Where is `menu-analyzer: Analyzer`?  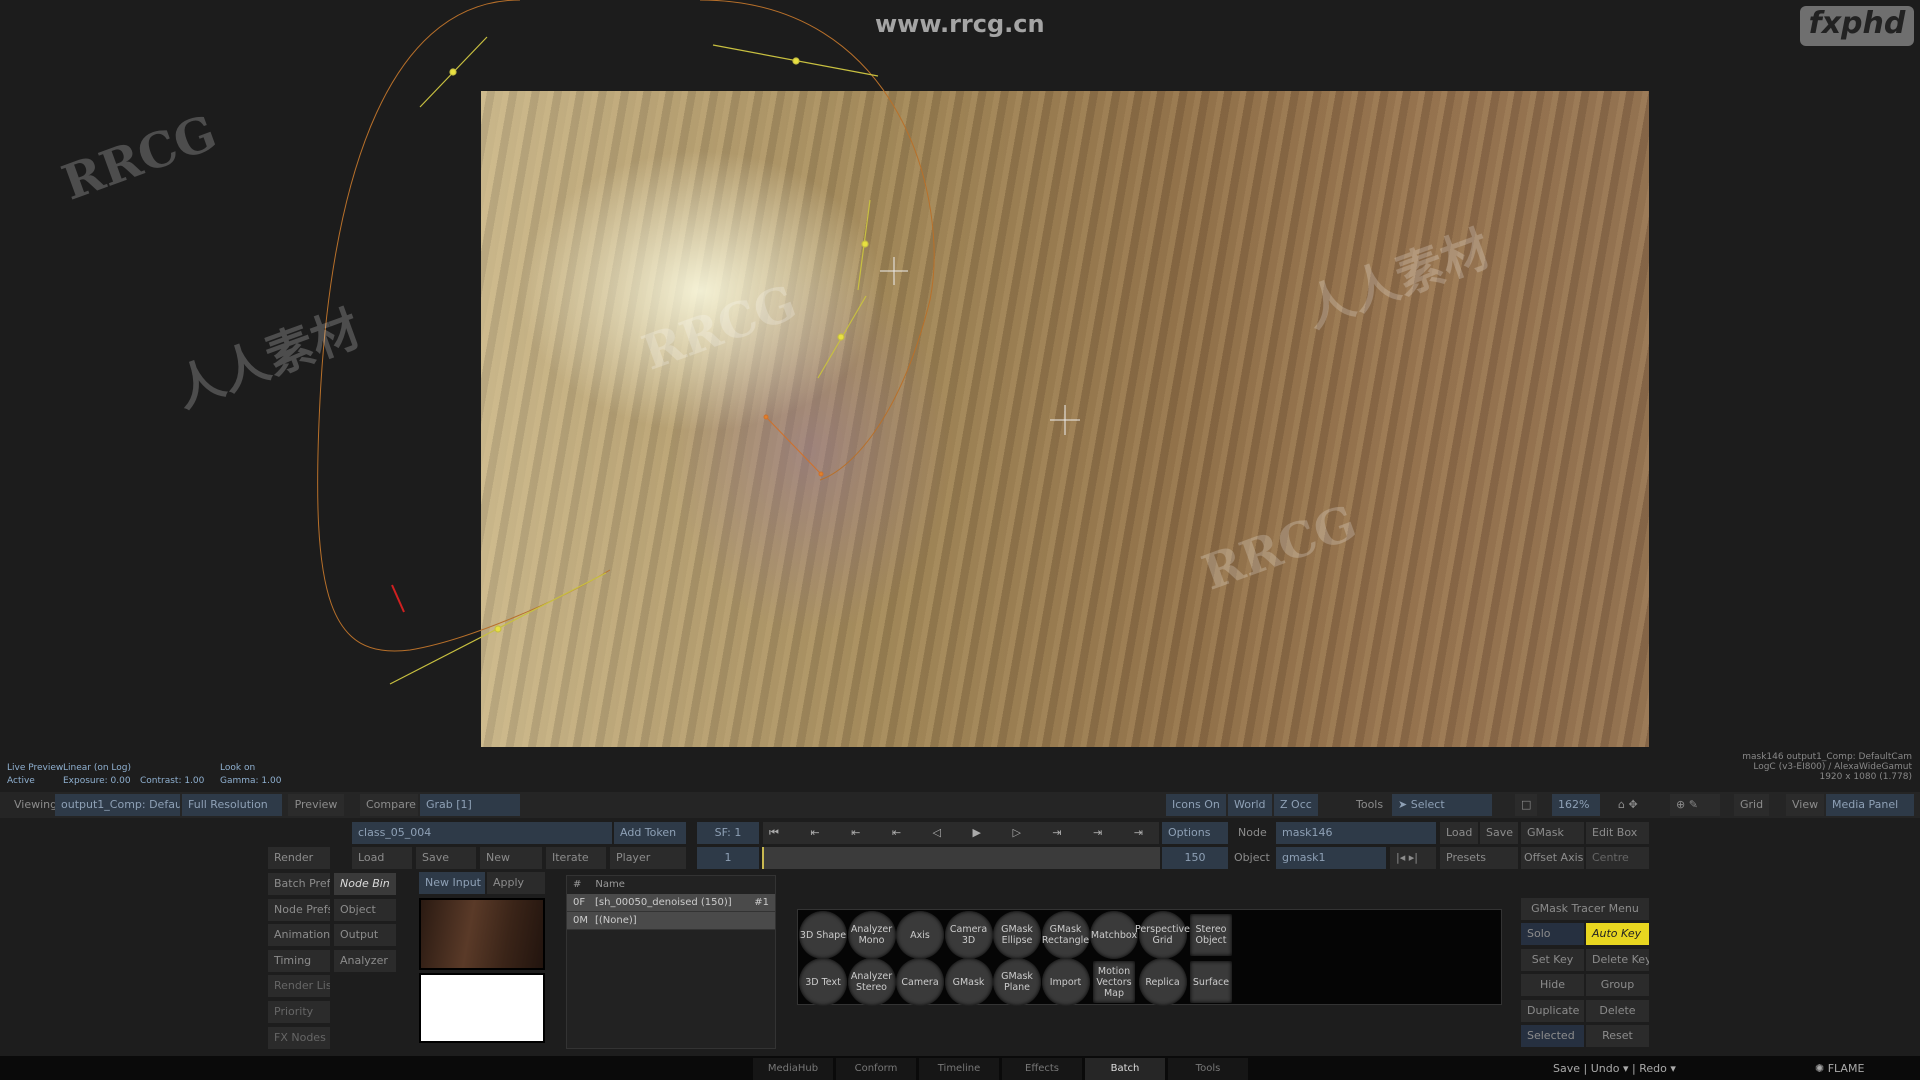 menu-analyzer: Analyzer is located at coordinates (365, 960).